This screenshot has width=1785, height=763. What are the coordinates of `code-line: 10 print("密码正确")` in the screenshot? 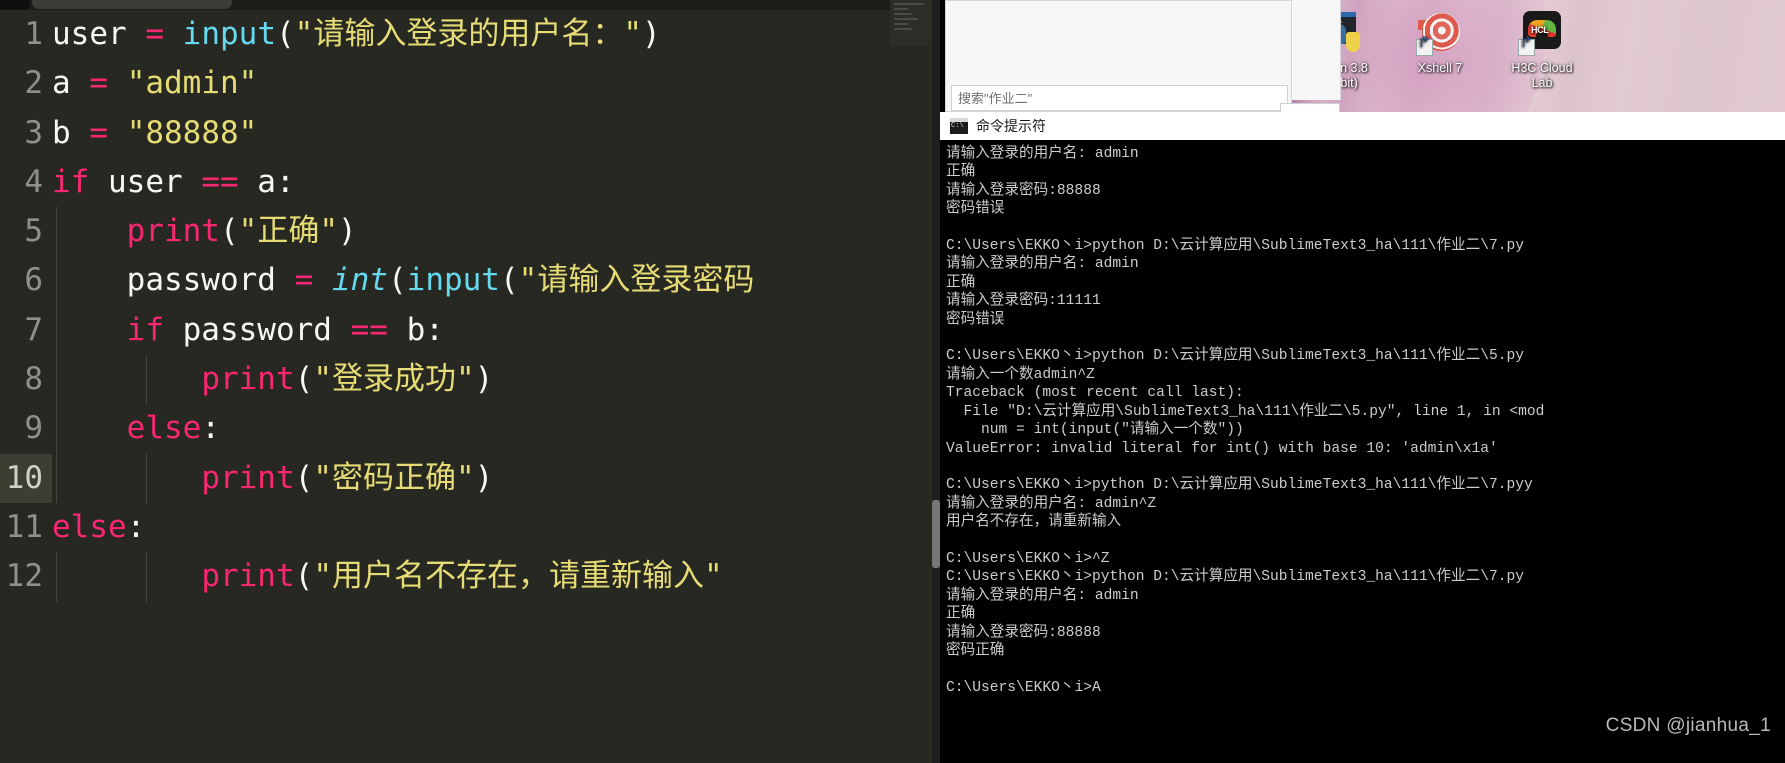 It's located at (466, 478).